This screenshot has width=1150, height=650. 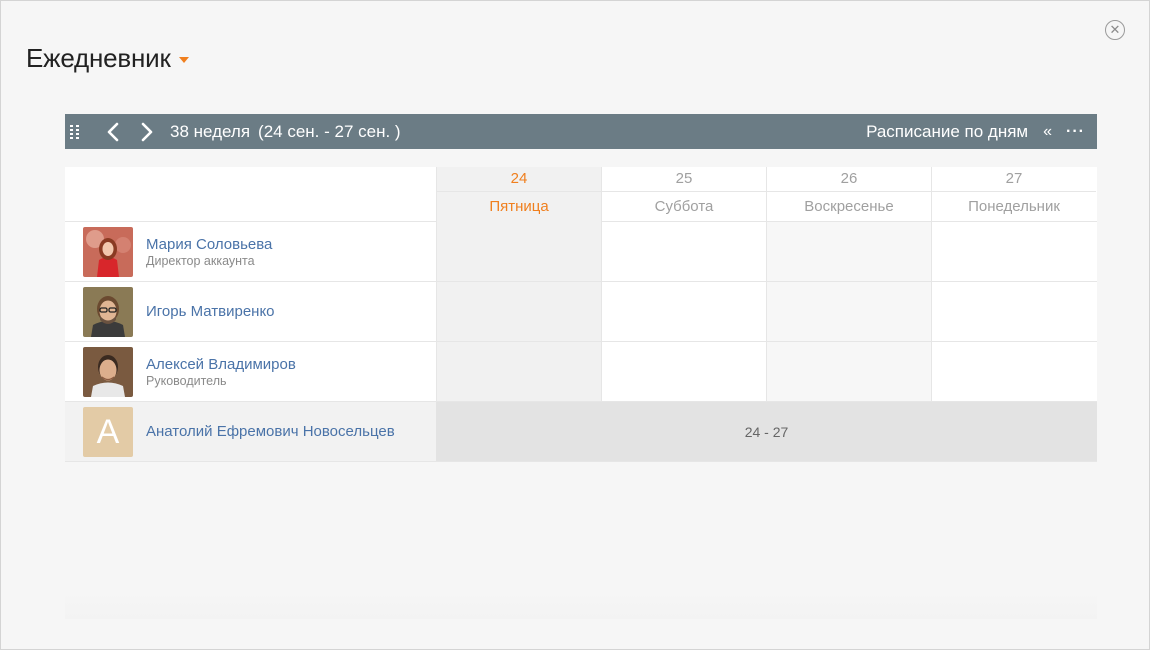 What do you see at coordinates (849, 179) in the screenshot?
I see `day-number: 26` at bounding box center [849, 179].